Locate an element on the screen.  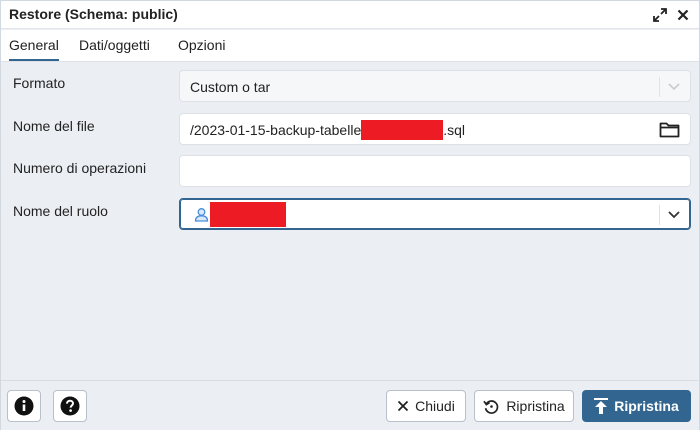
user-icon is located at coordinates (201, 215).